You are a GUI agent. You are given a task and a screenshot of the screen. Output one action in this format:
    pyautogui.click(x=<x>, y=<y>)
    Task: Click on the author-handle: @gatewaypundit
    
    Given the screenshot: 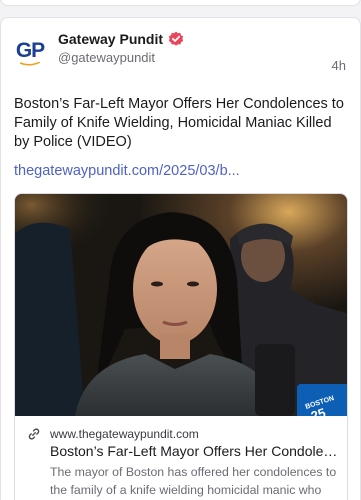 What is the action you would take?
    pyautogui.click(x=106, y=57)
    